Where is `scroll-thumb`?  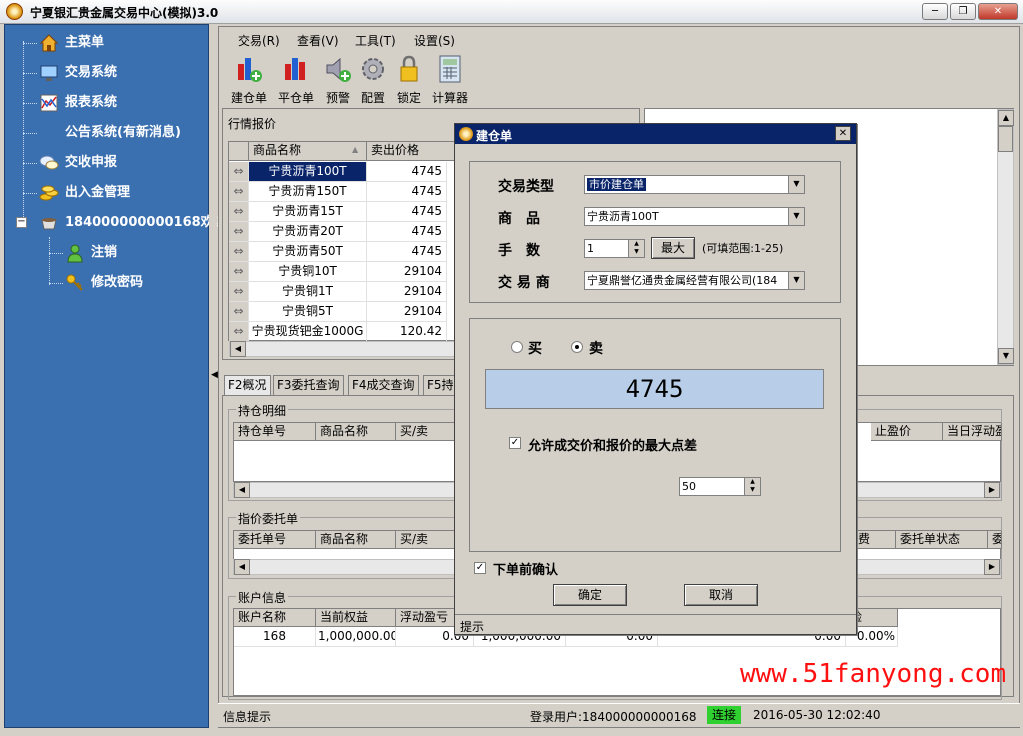 scroll-thumb is located at coordinates (1005, 139).